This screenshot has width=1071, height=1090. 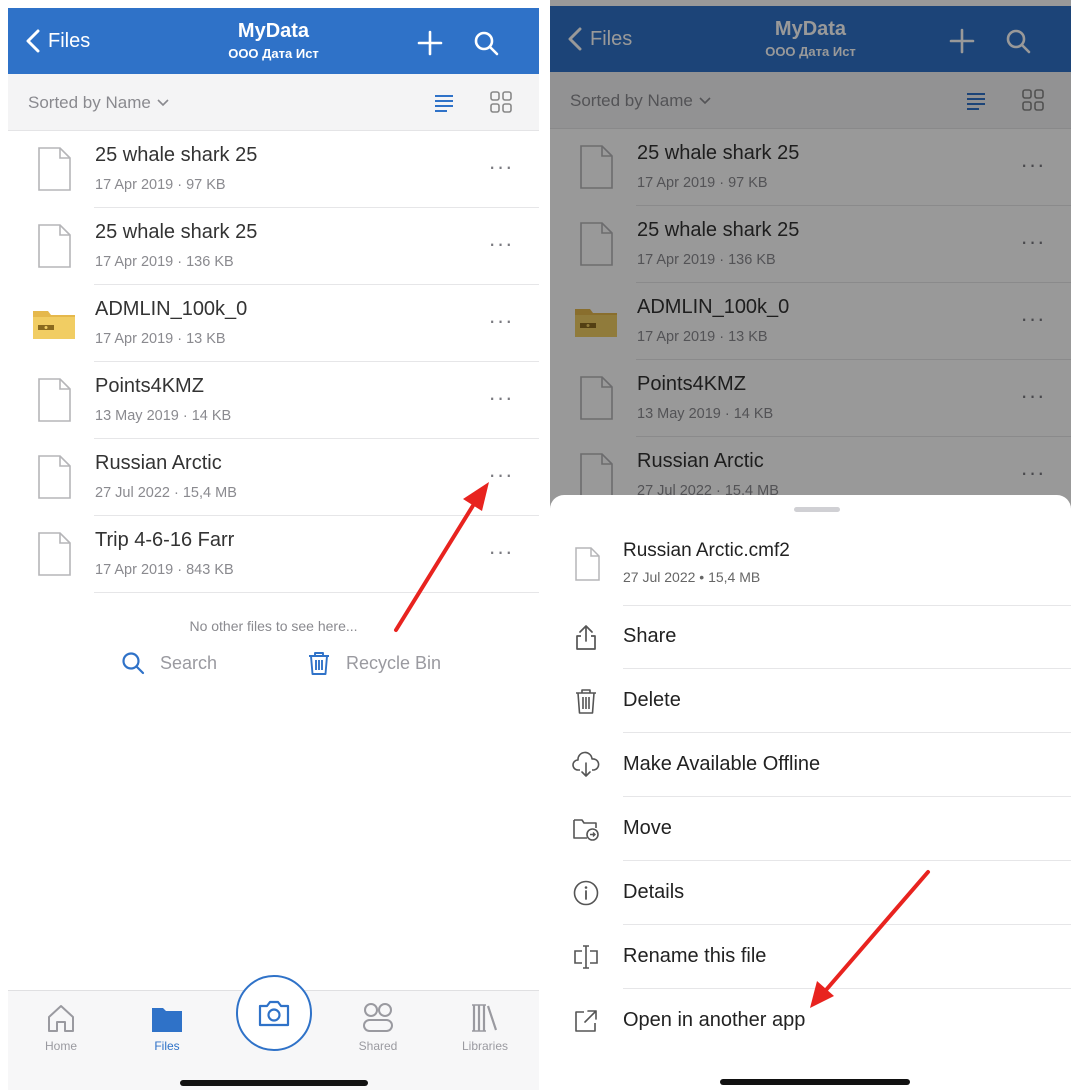 I want to click on sheet-grabber, so click(x=817, y=509).